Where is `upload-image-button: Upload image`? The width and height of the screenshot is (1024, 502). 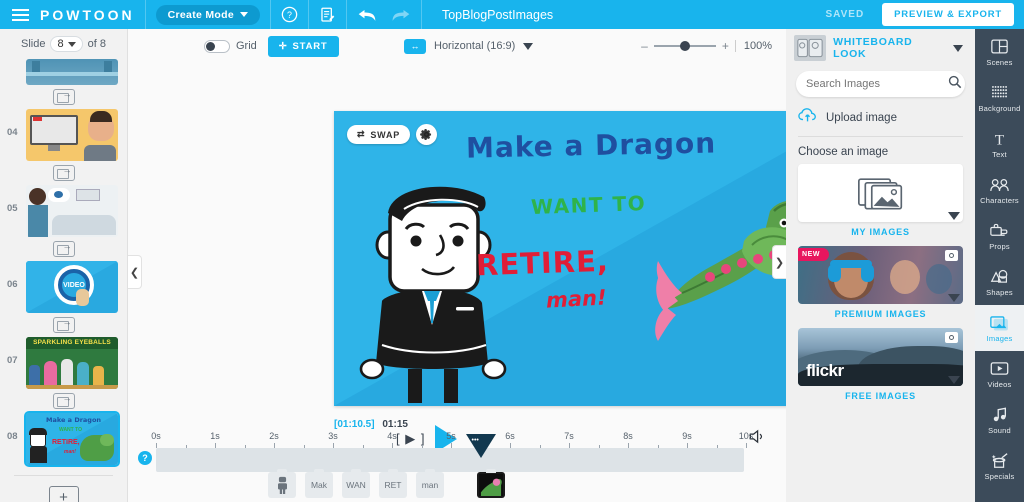
upload-image-button: Upload image is located at coordinates (880, 116).